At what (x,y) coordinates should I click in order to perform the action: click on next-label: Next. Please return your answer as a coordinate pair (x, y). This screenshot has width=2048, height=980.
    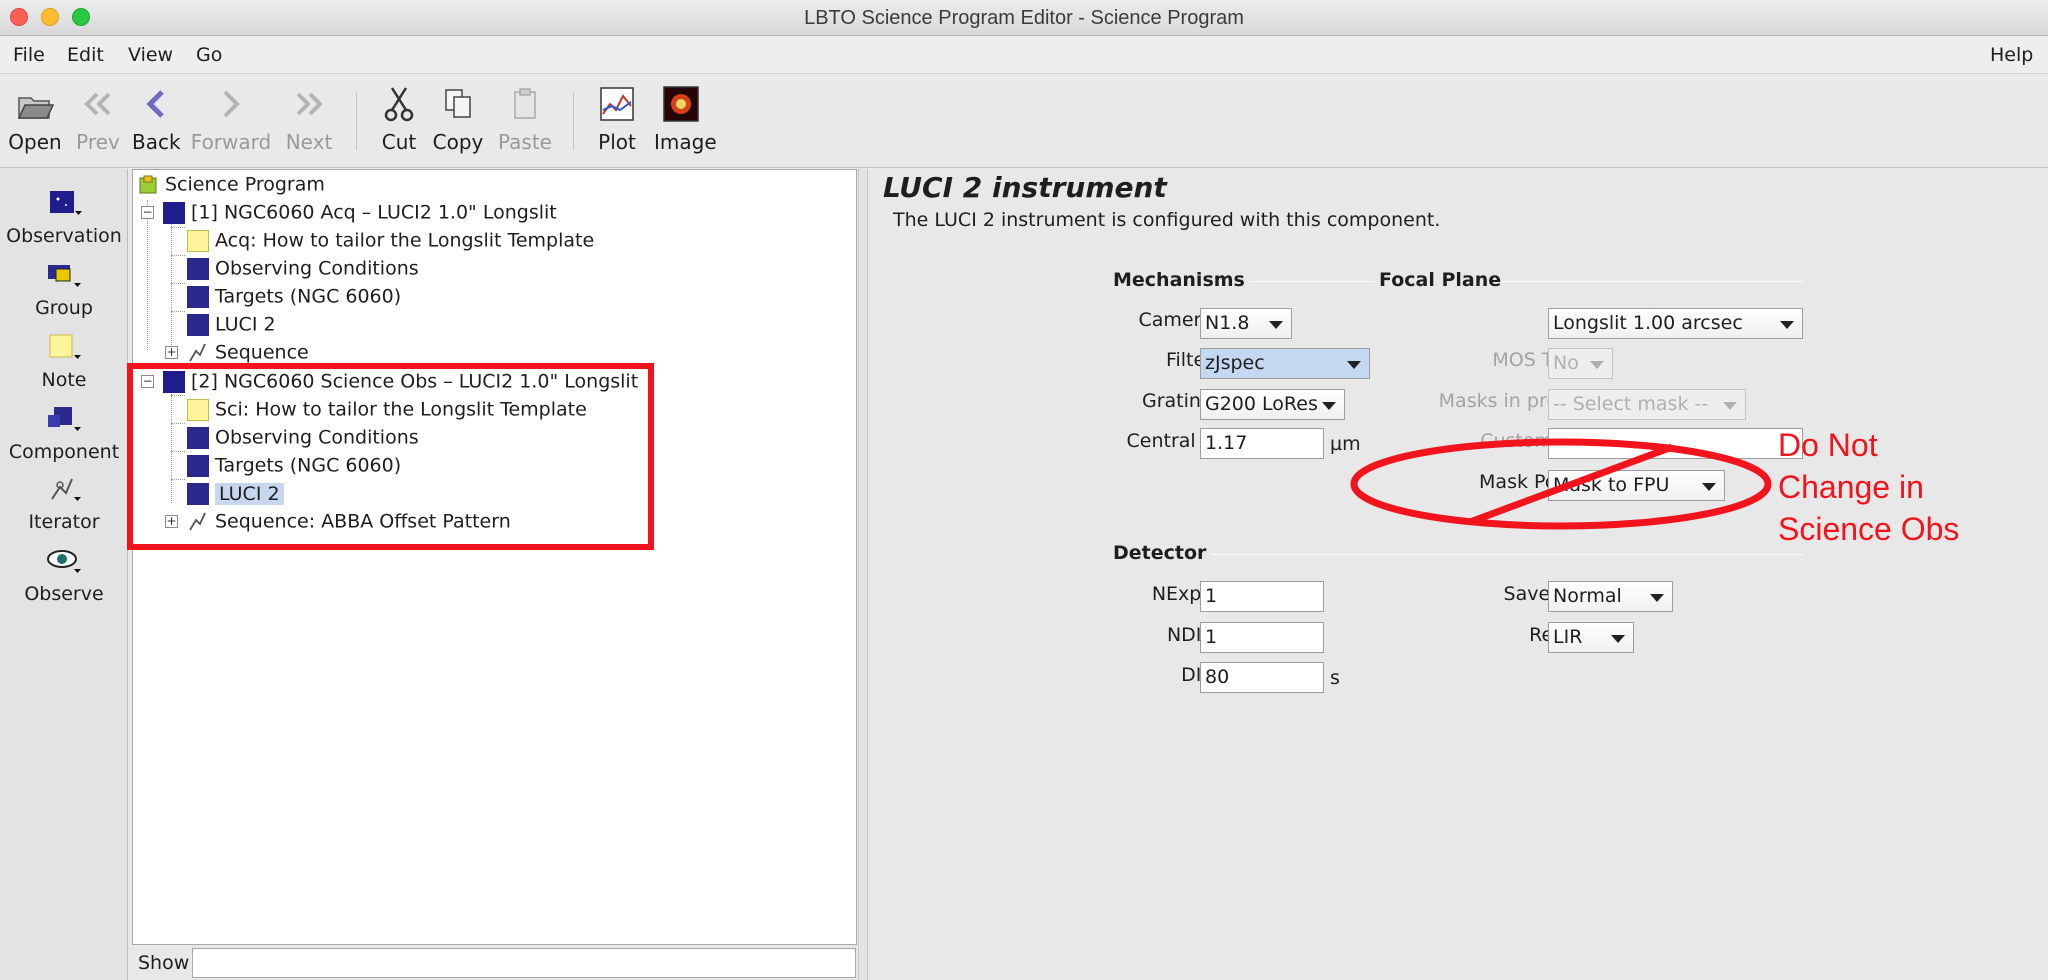
    Looking at the image, I should click on (309, 142).